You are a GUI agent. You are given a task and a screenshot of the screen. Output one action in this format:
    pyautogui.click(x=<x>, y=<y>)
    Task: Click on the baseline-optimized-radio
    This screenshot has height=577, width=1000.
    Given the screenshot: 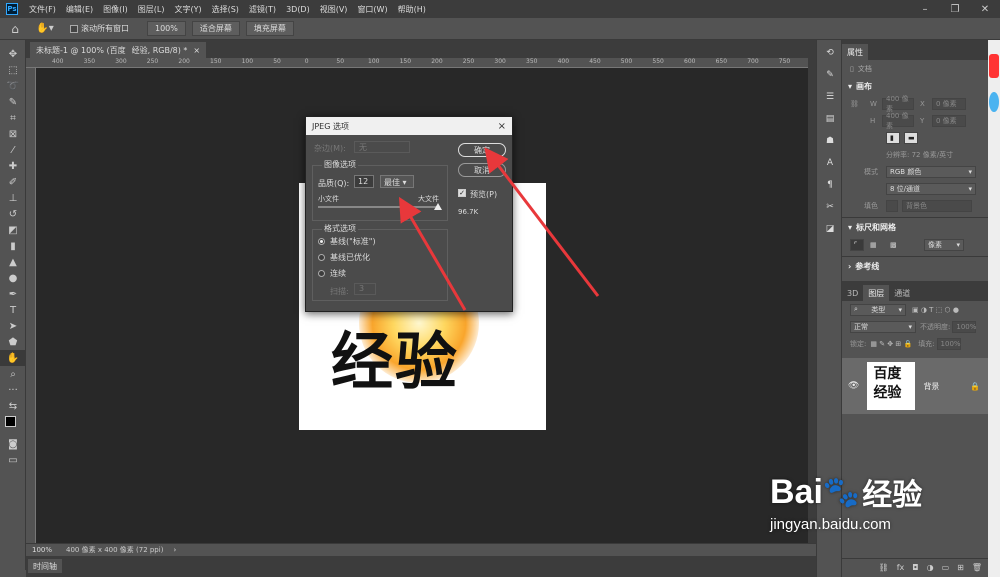 What is the action you would take?
    pyautogui.click(x=321, y=257)
    